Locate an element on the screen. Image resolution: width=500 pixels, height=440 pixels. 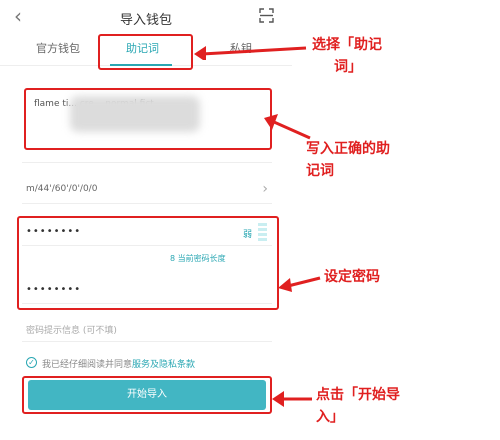
derivation-path-row: m/44'/60'/0'/0/0 › is located at coordinates (147, 191).